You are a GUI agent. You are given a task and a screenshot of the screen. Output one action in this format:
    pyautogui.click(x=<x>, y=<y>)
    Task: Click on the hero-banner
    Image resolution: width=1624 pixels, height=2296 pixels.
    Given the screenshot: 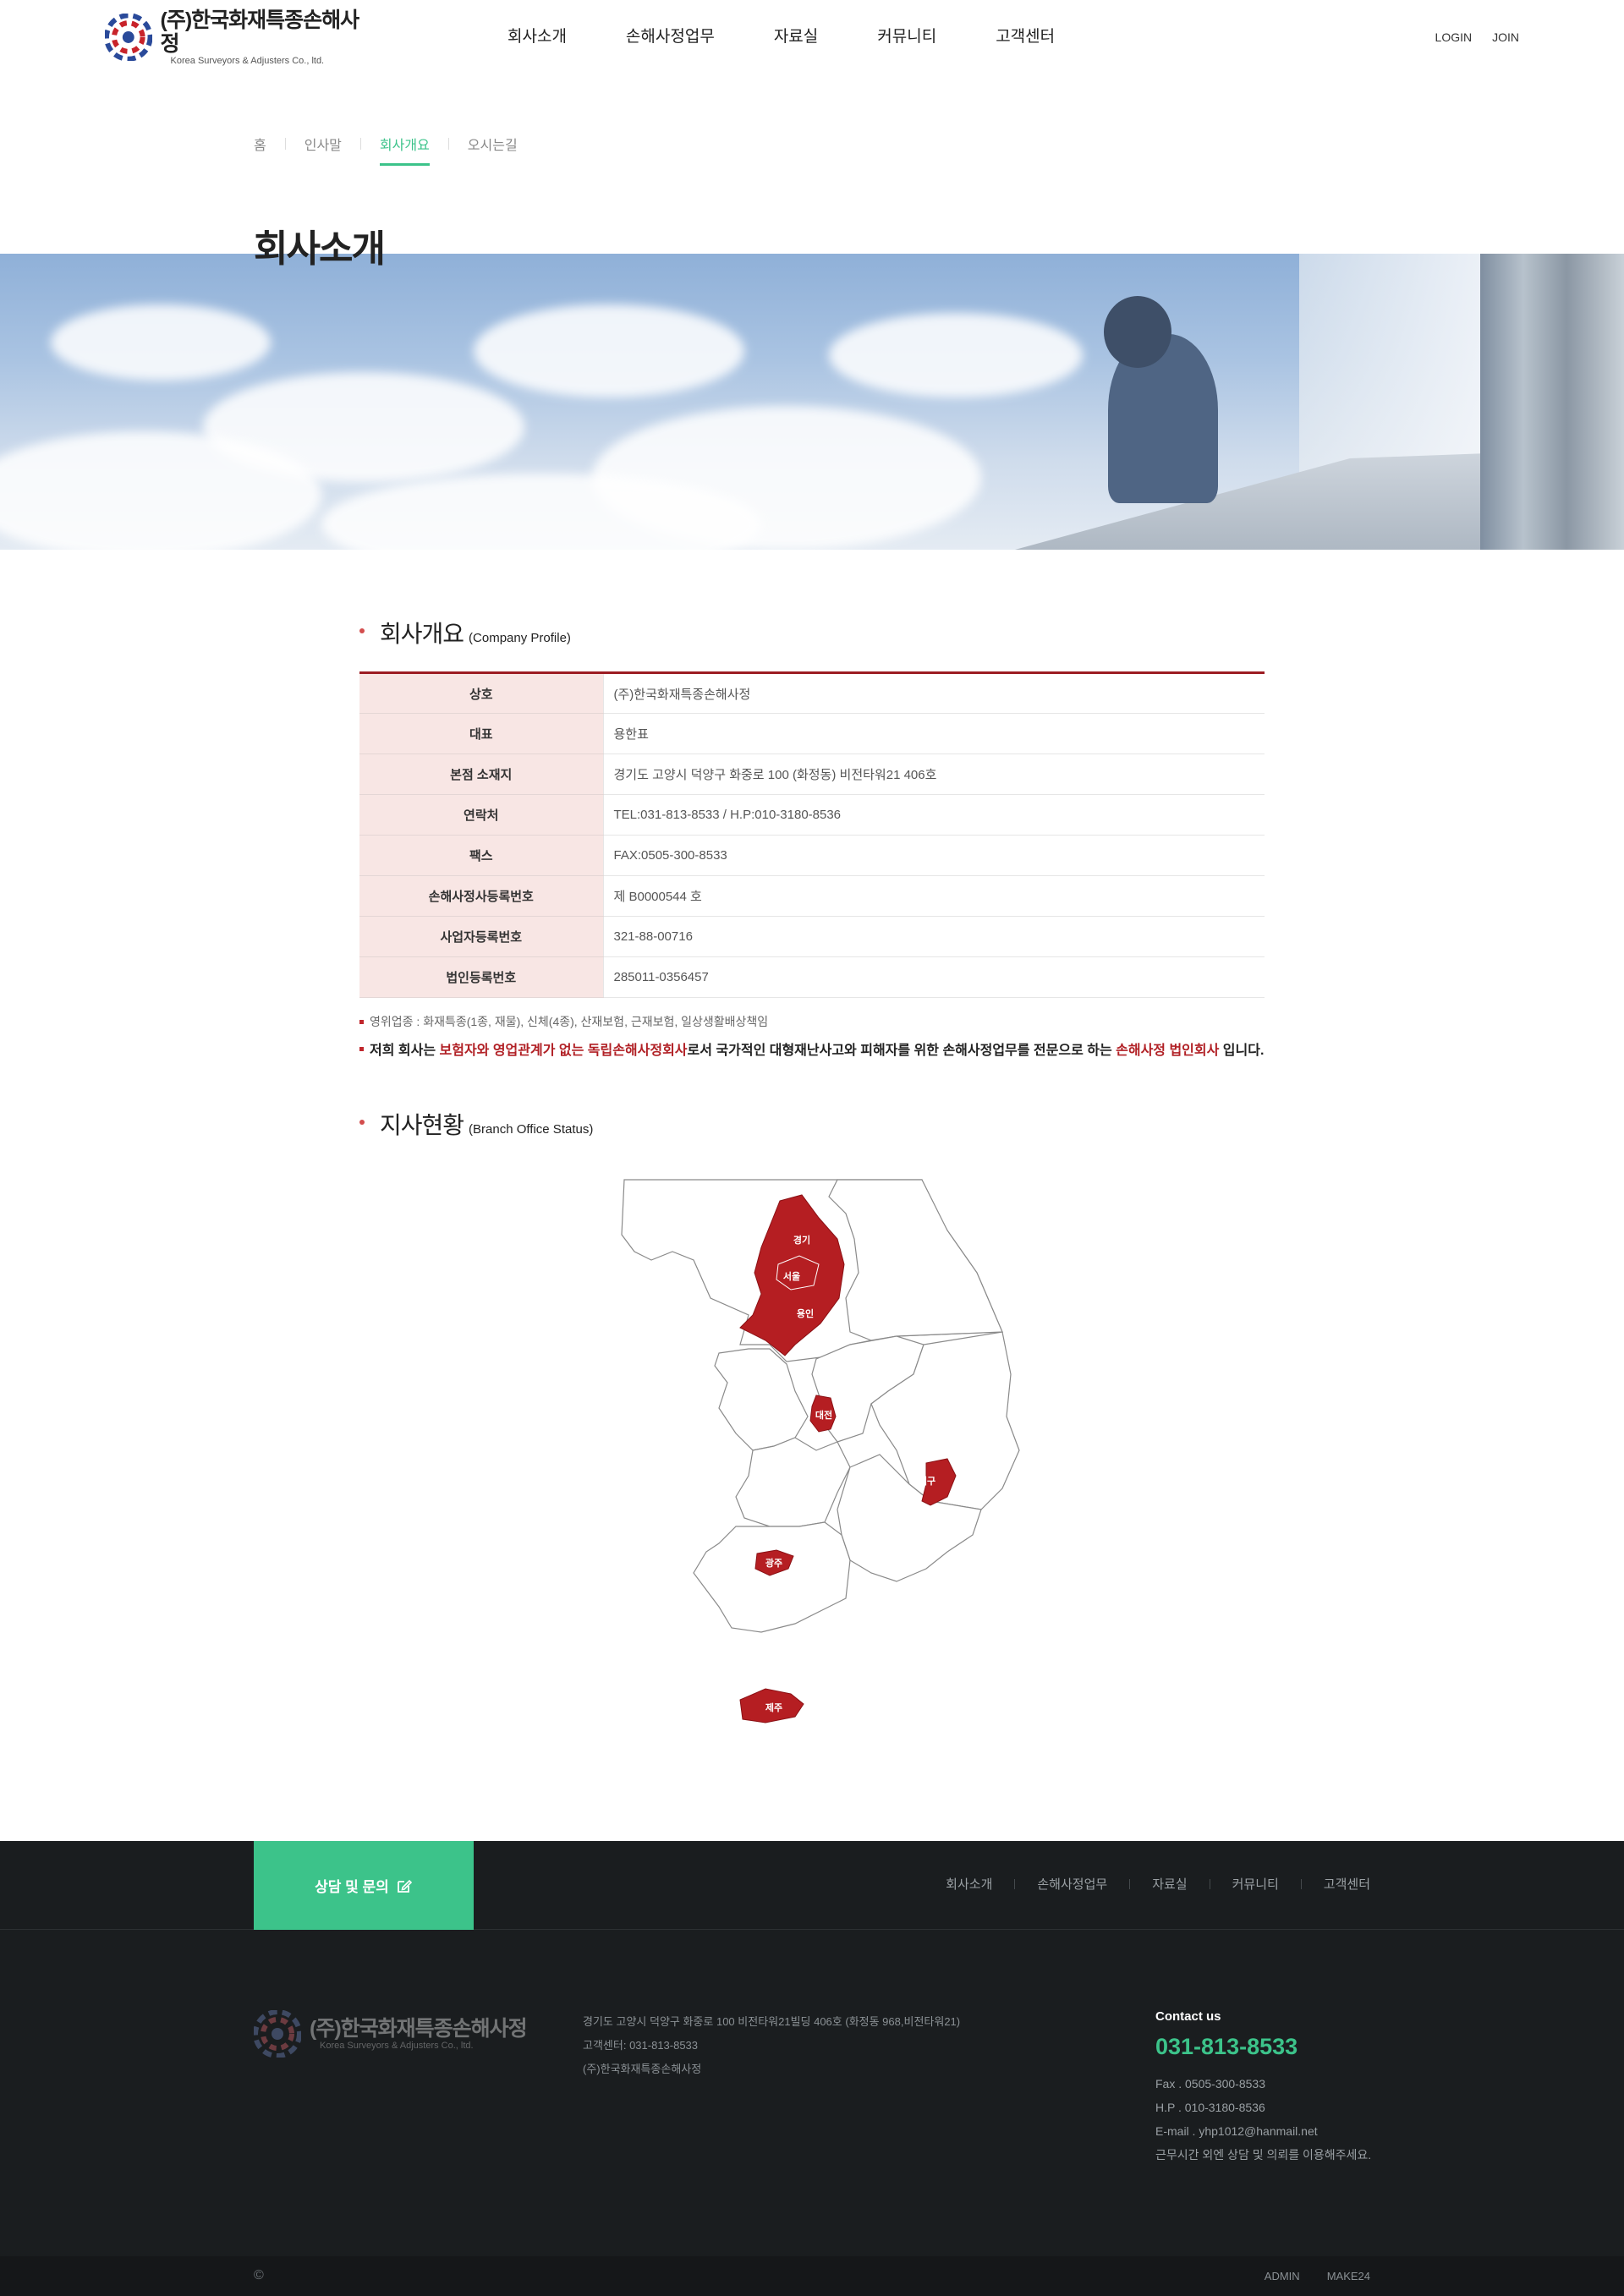 What is the action you would take?
    pyautogui.click(x=812, y=402)
    